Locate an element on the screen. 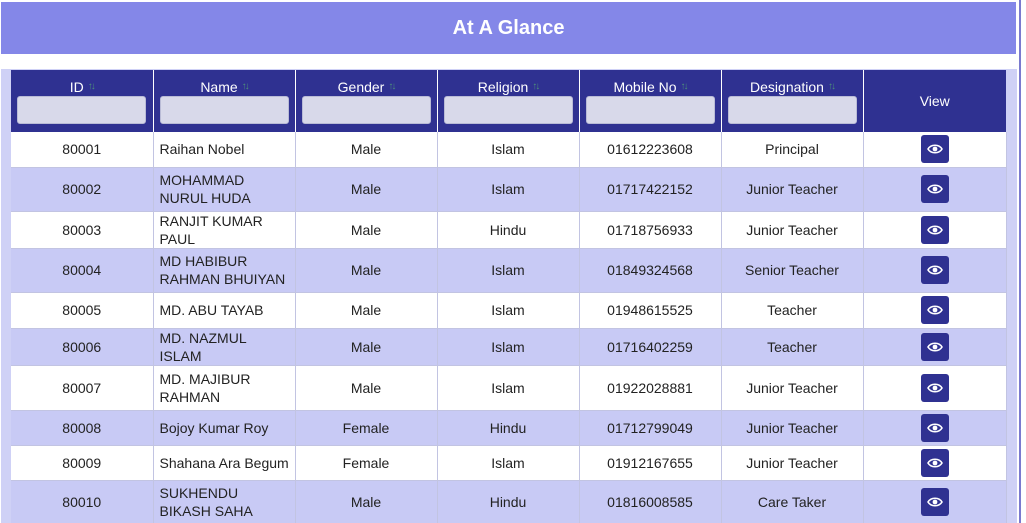  column-header-name: Name ↑↓ is located at coordinates (224, 101).